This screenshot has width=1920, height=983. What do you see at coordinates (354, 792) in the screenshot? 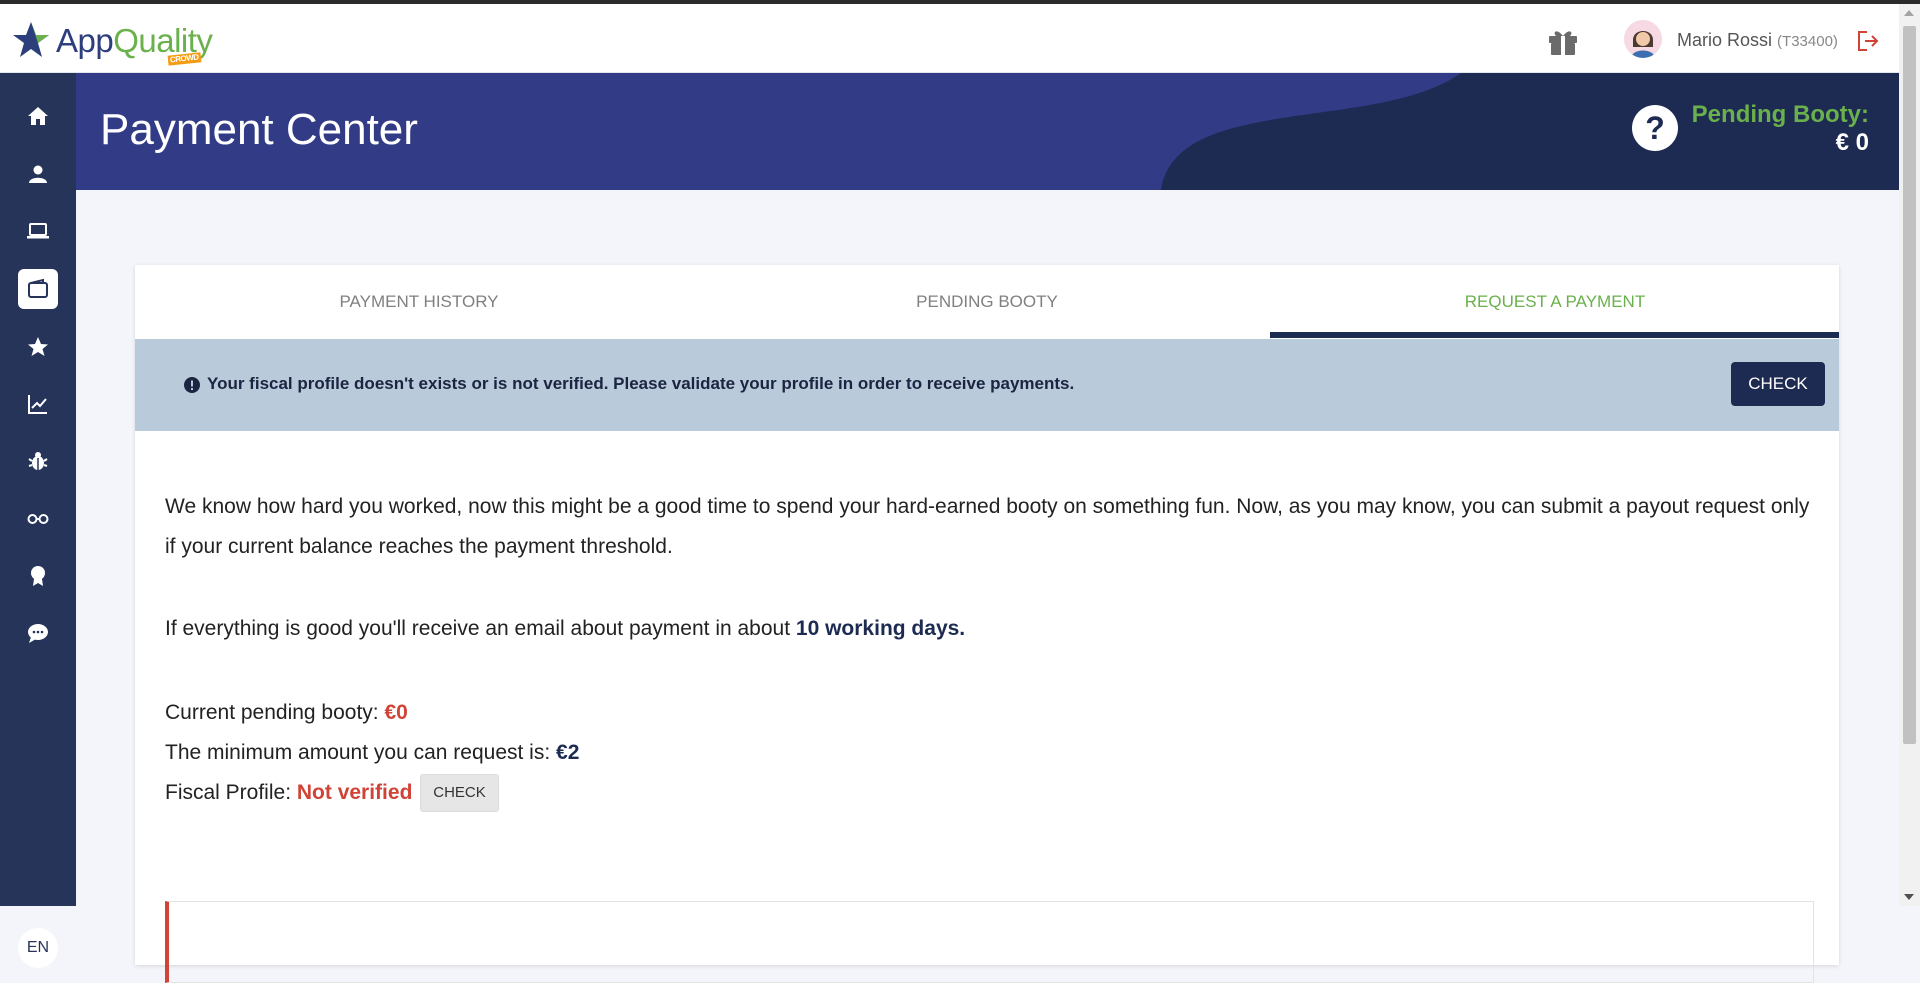
I see `fiscal-profile-status: Not verified` at bounding box center [354, 792].